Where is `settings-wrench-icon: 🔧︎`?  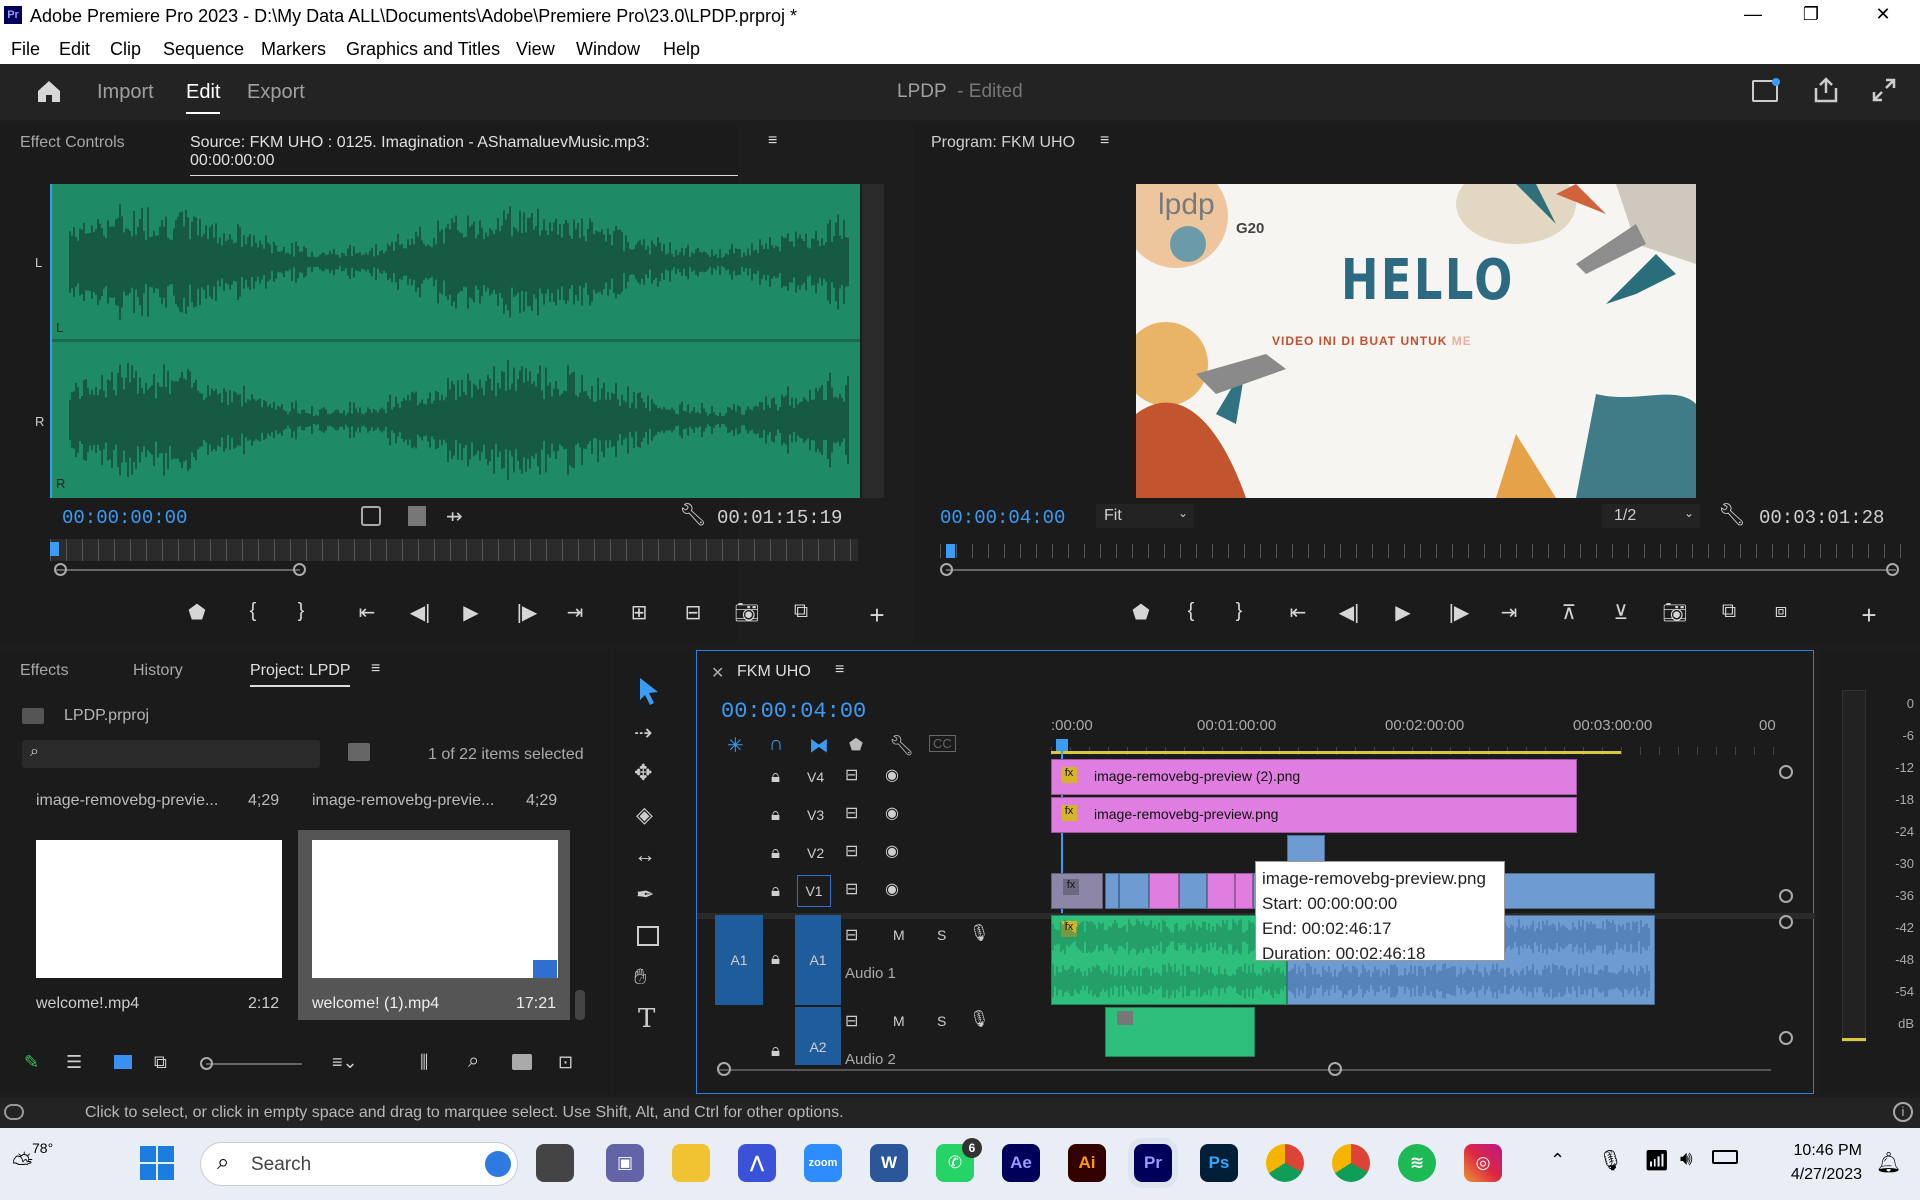
settings-wrench-icon: 🔧︎ is located at coordinates (693, 515).